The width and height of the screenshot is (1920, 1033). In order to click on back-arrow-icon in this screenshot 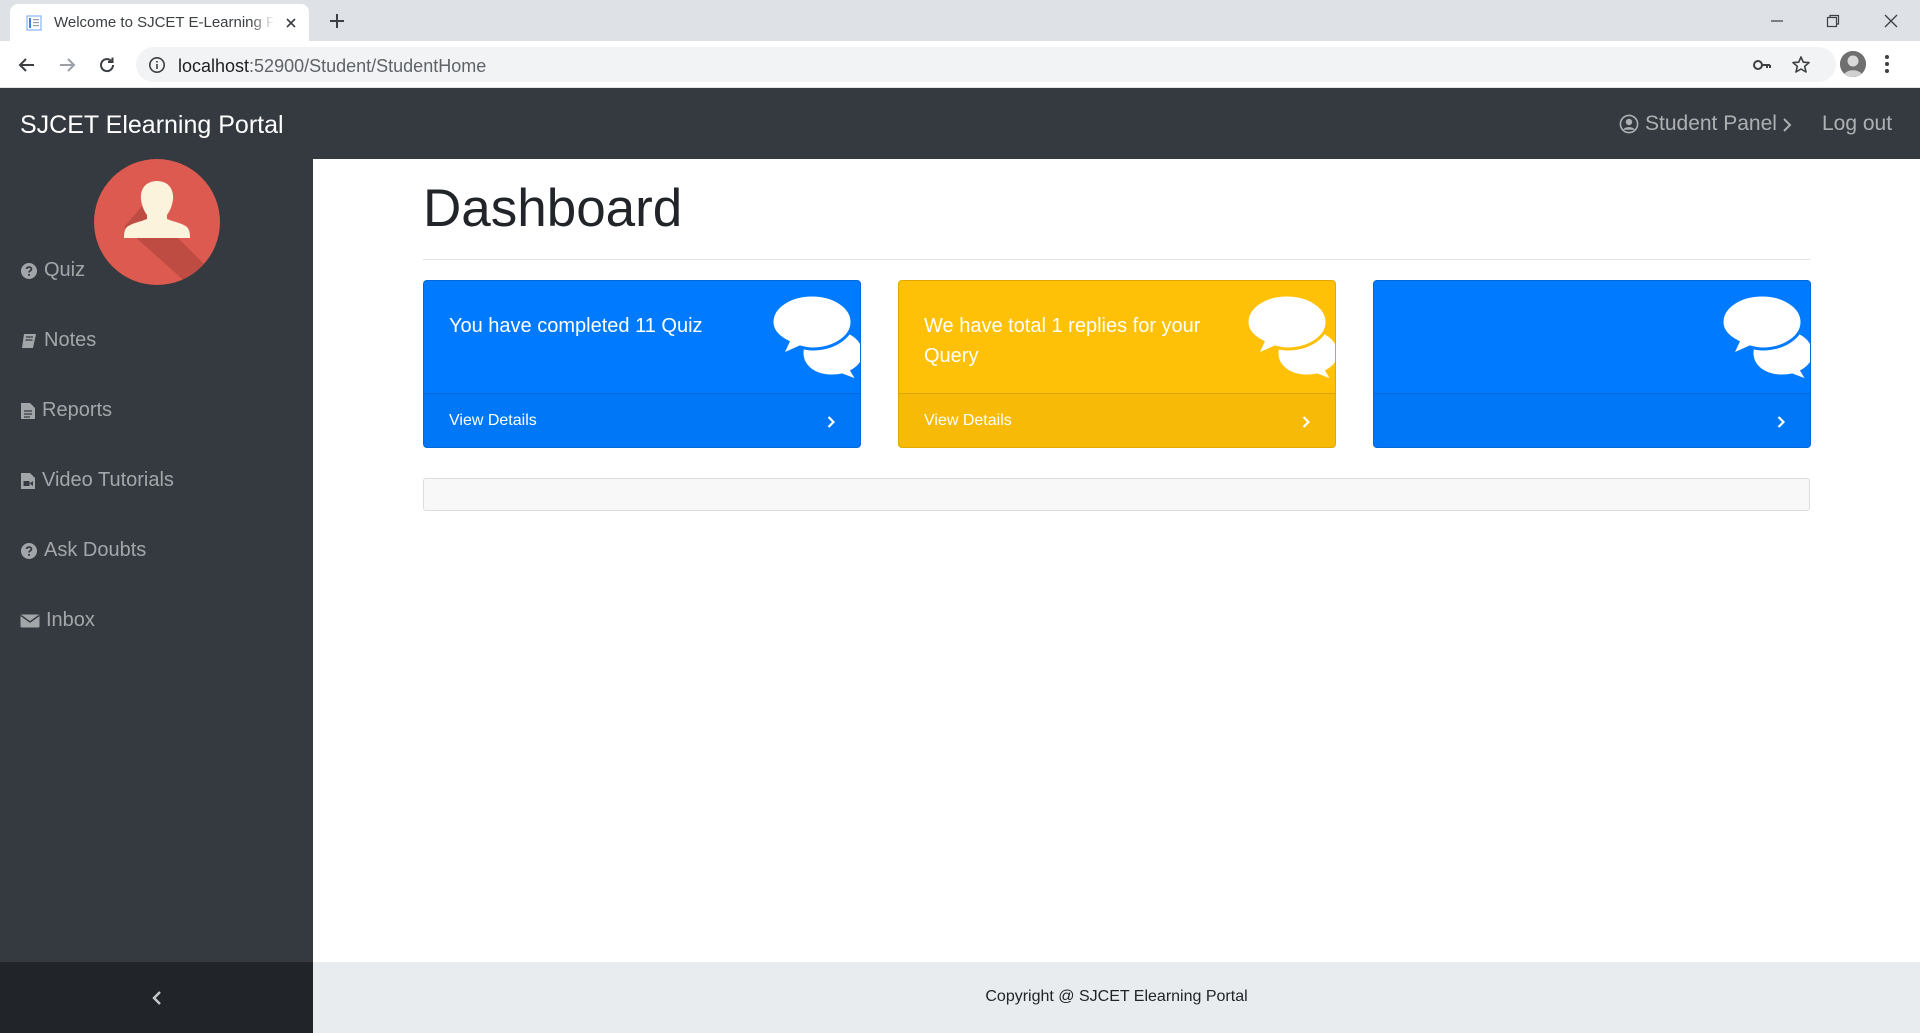, I will do `click(27, 65)`.